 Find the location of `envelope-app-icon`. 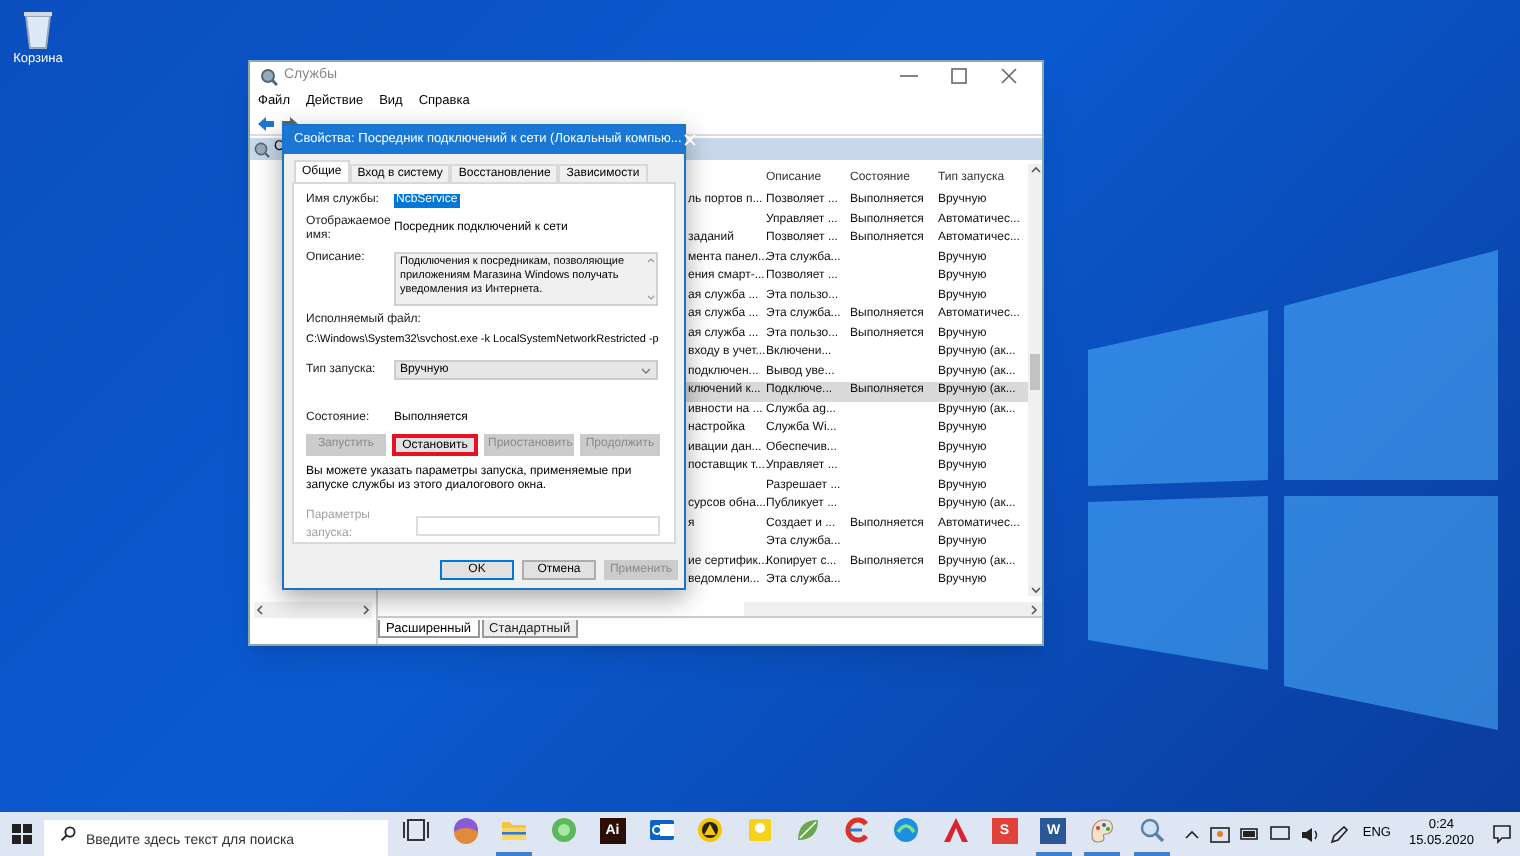

envelope-app-icon is located at coordinates (661, 830).